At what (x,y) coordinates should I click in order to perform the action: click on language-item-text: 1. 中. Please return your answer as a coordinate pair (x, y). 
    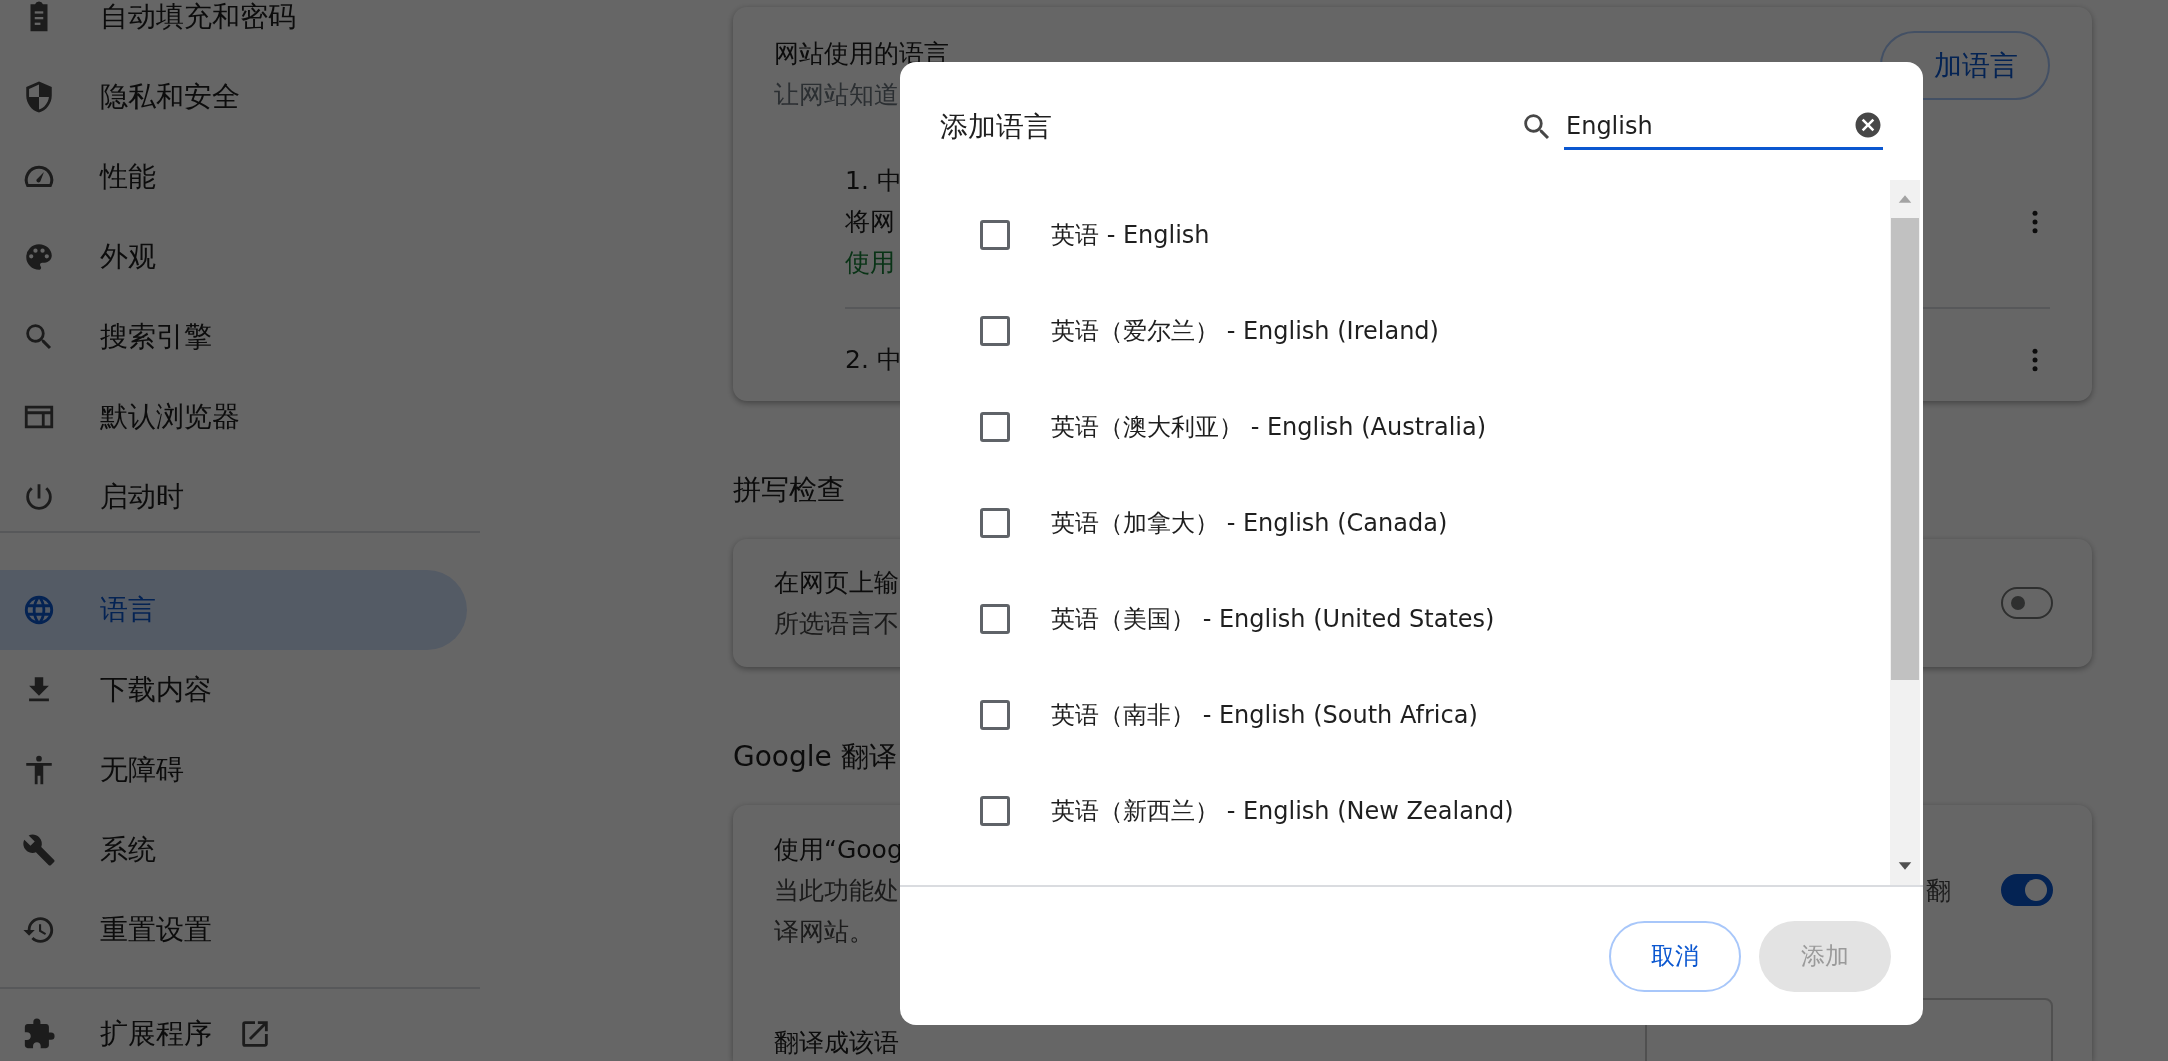
    Looking at the image, I should click on (873, 181).